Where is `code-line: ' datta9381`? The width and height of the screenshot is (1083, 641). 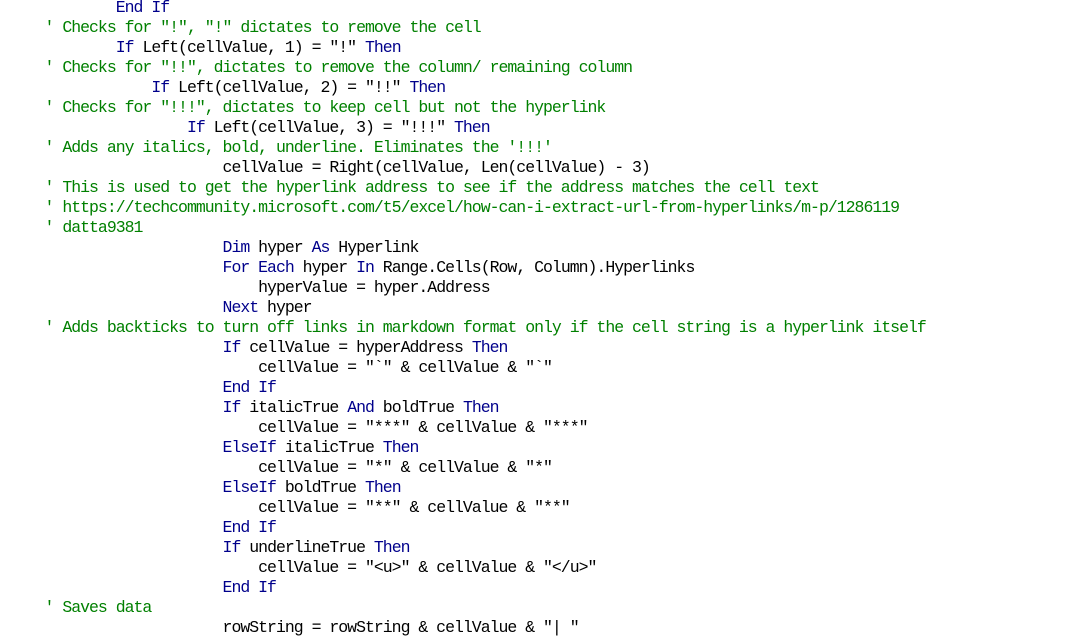
code-line: ' datta9381 is located at coordinates (541, 228).